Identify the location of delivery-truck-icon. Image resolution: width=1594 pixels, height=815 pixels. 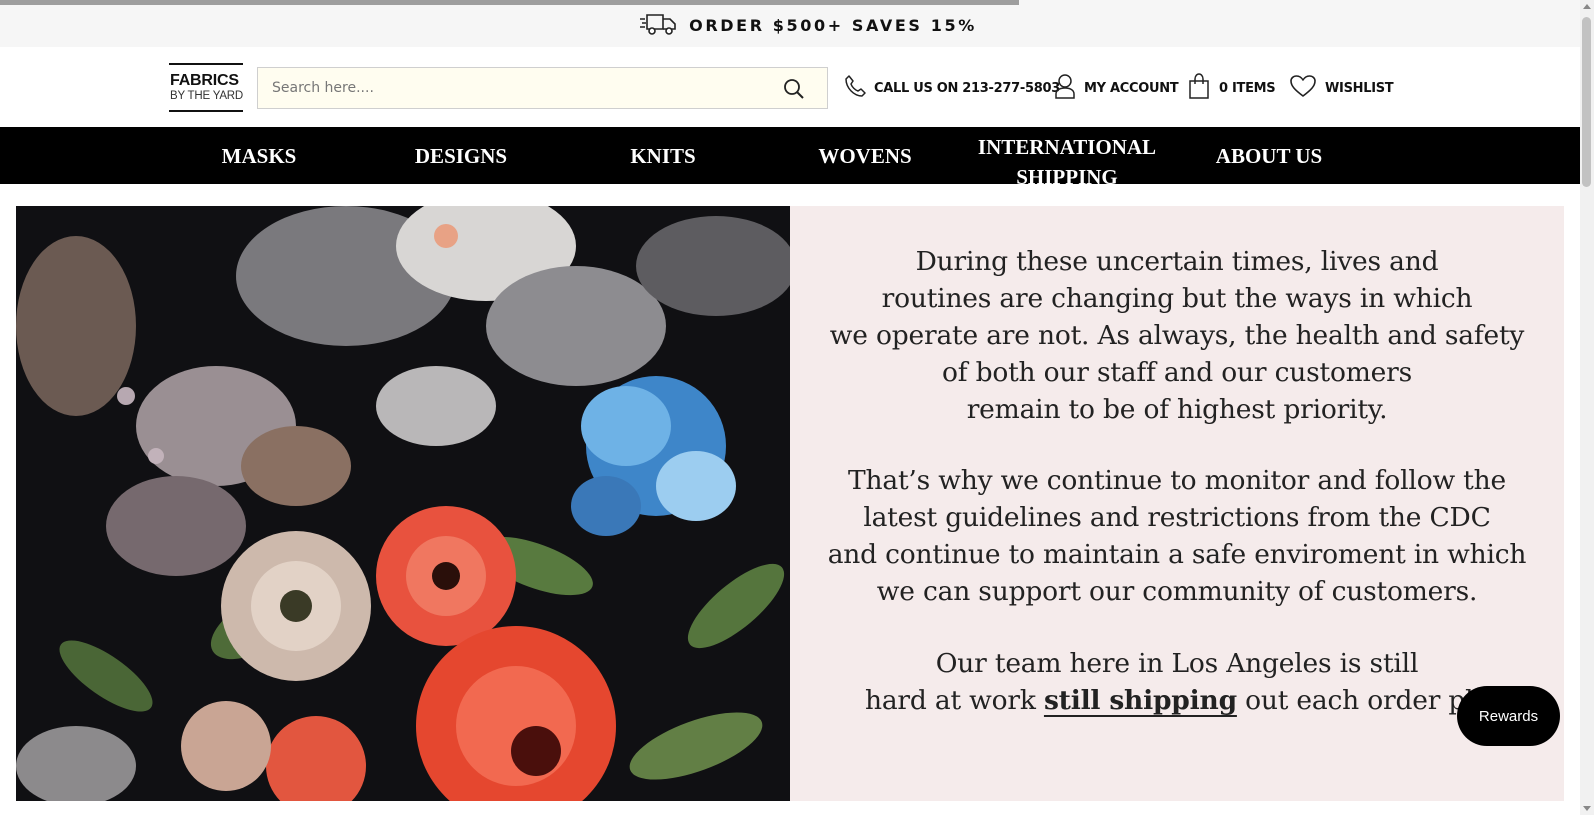
(659, 26).